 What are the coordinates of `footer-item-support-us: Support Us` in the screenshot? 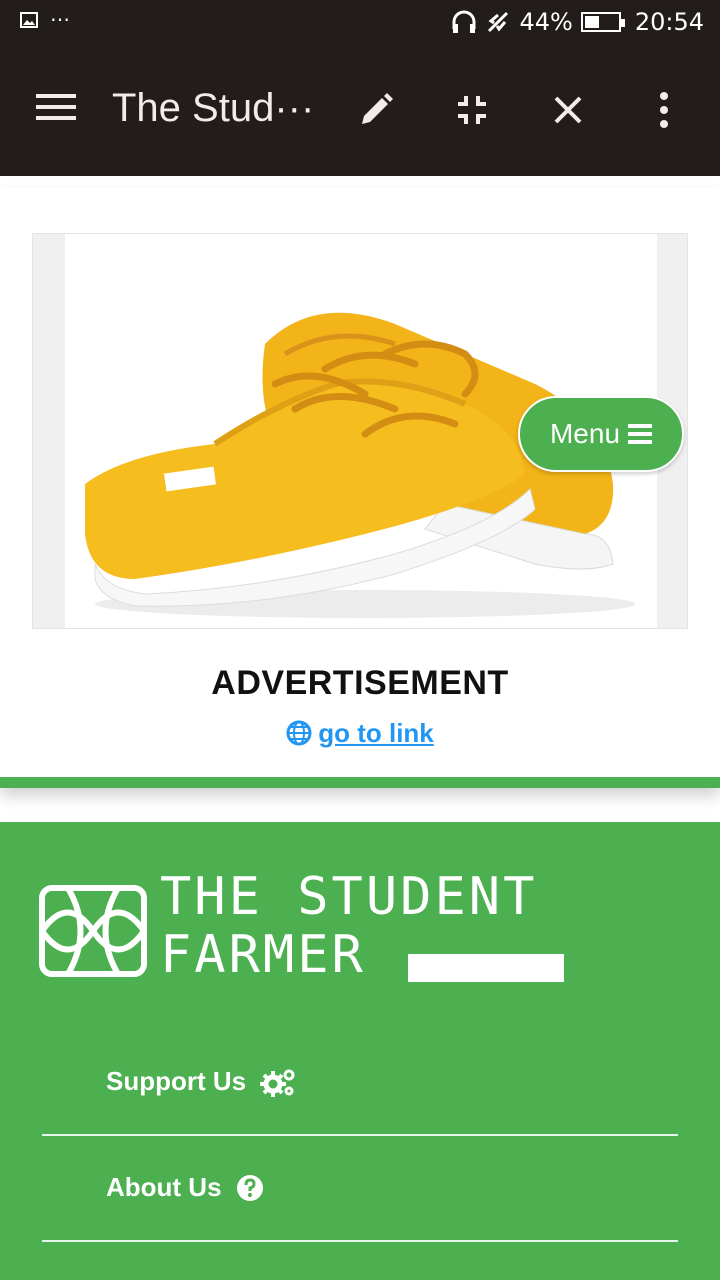 It's located at (201, 1081).